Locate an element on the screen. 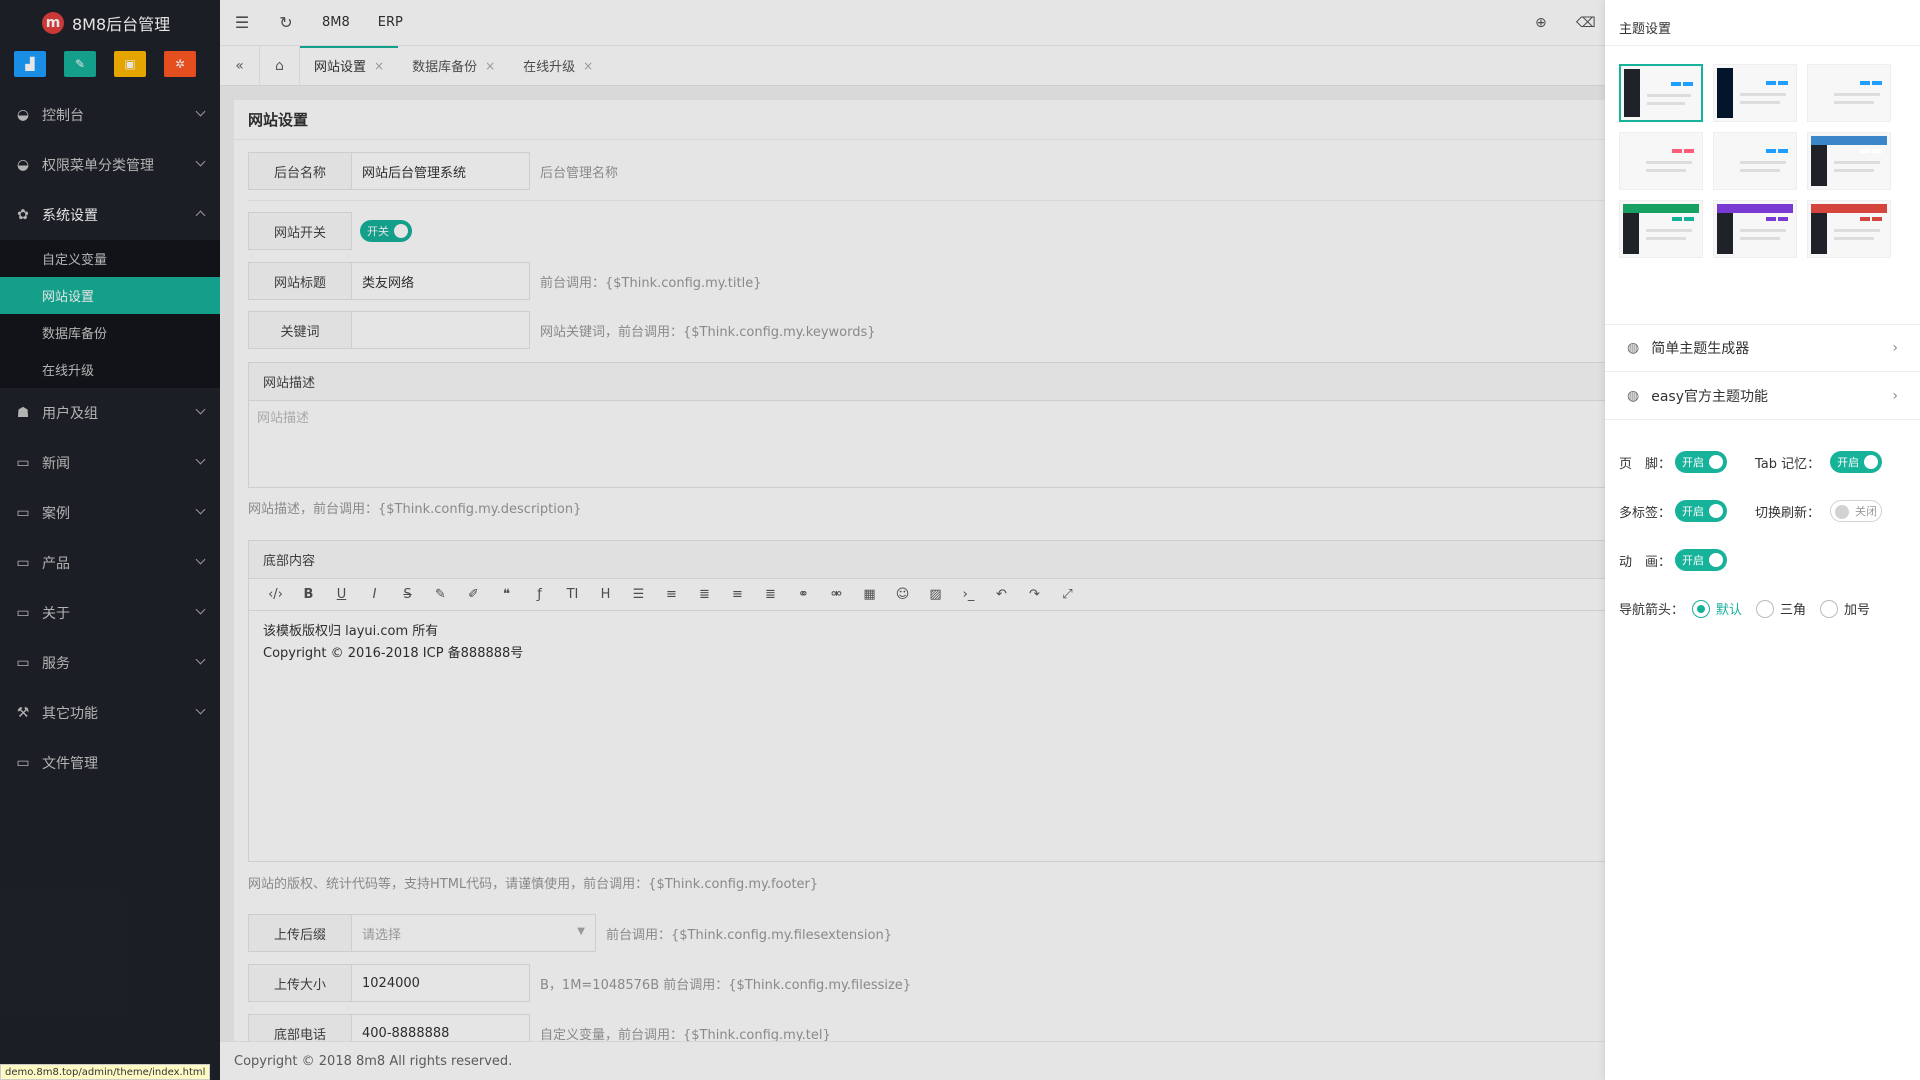  nav-arrow-radio-default: 默认 is located at coordinates (1717, 608).